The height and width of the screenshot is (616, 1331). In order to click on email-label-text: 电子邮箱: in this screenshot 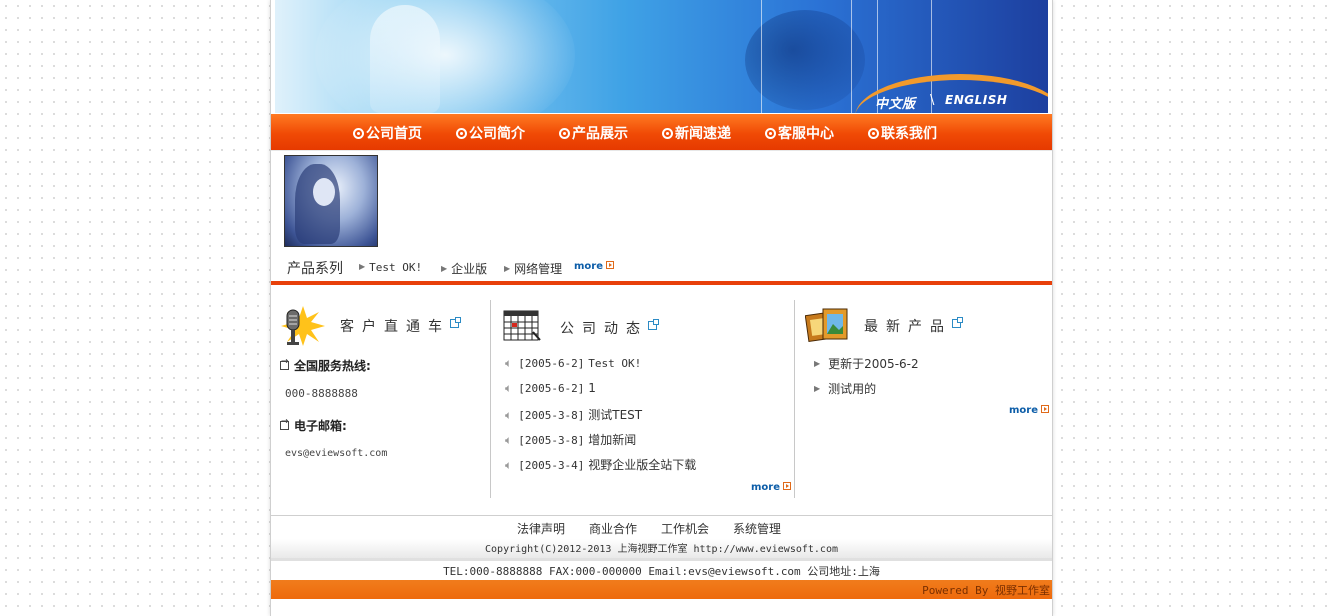, I will do `click(320, 426)`.